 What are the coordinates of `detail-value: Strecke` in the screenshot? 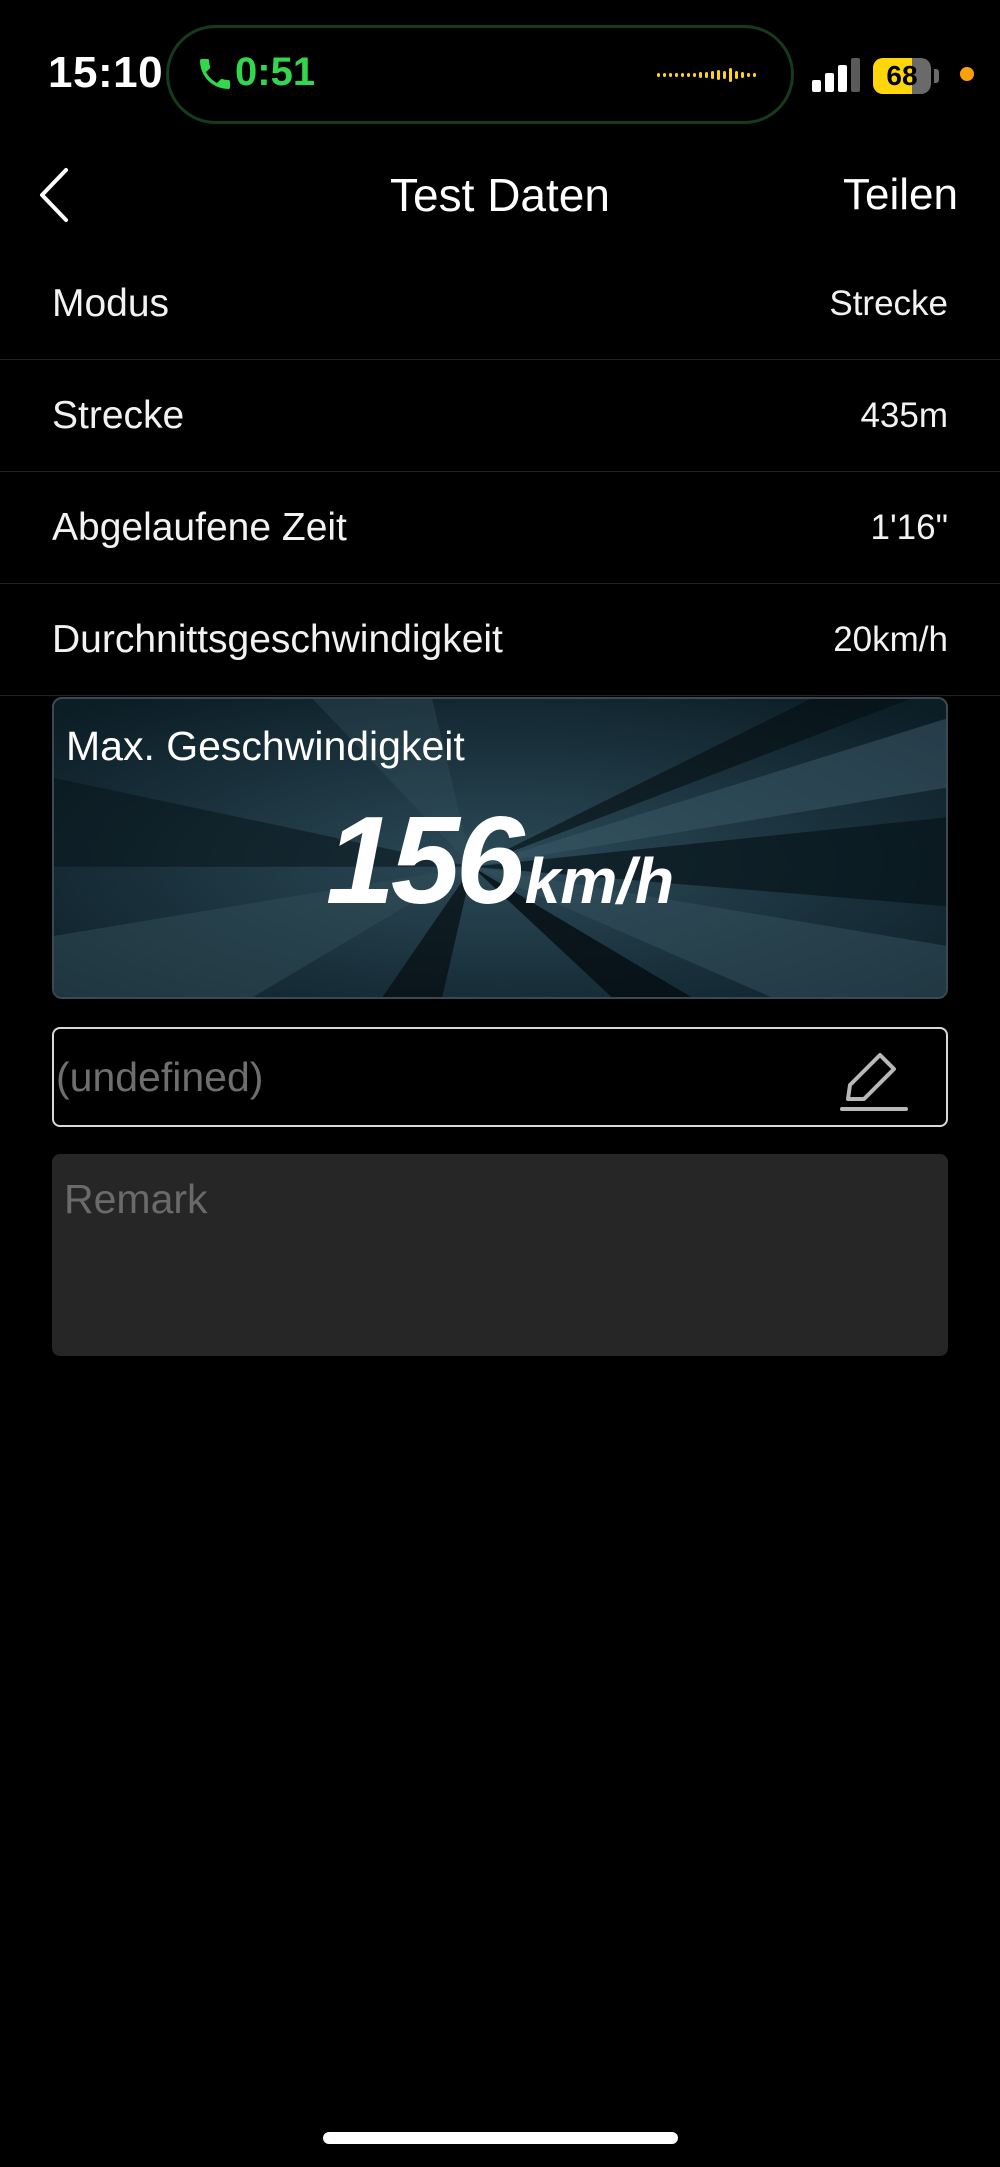 It's located at (888, 303).